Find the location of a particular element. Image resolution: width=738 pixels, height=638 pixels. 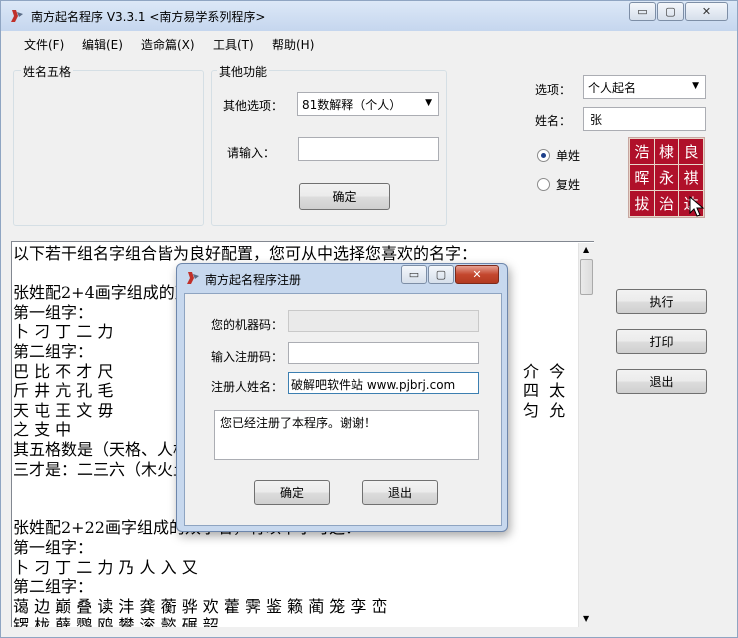

result-line: 第二组字： is located at coordinates (53, 587).